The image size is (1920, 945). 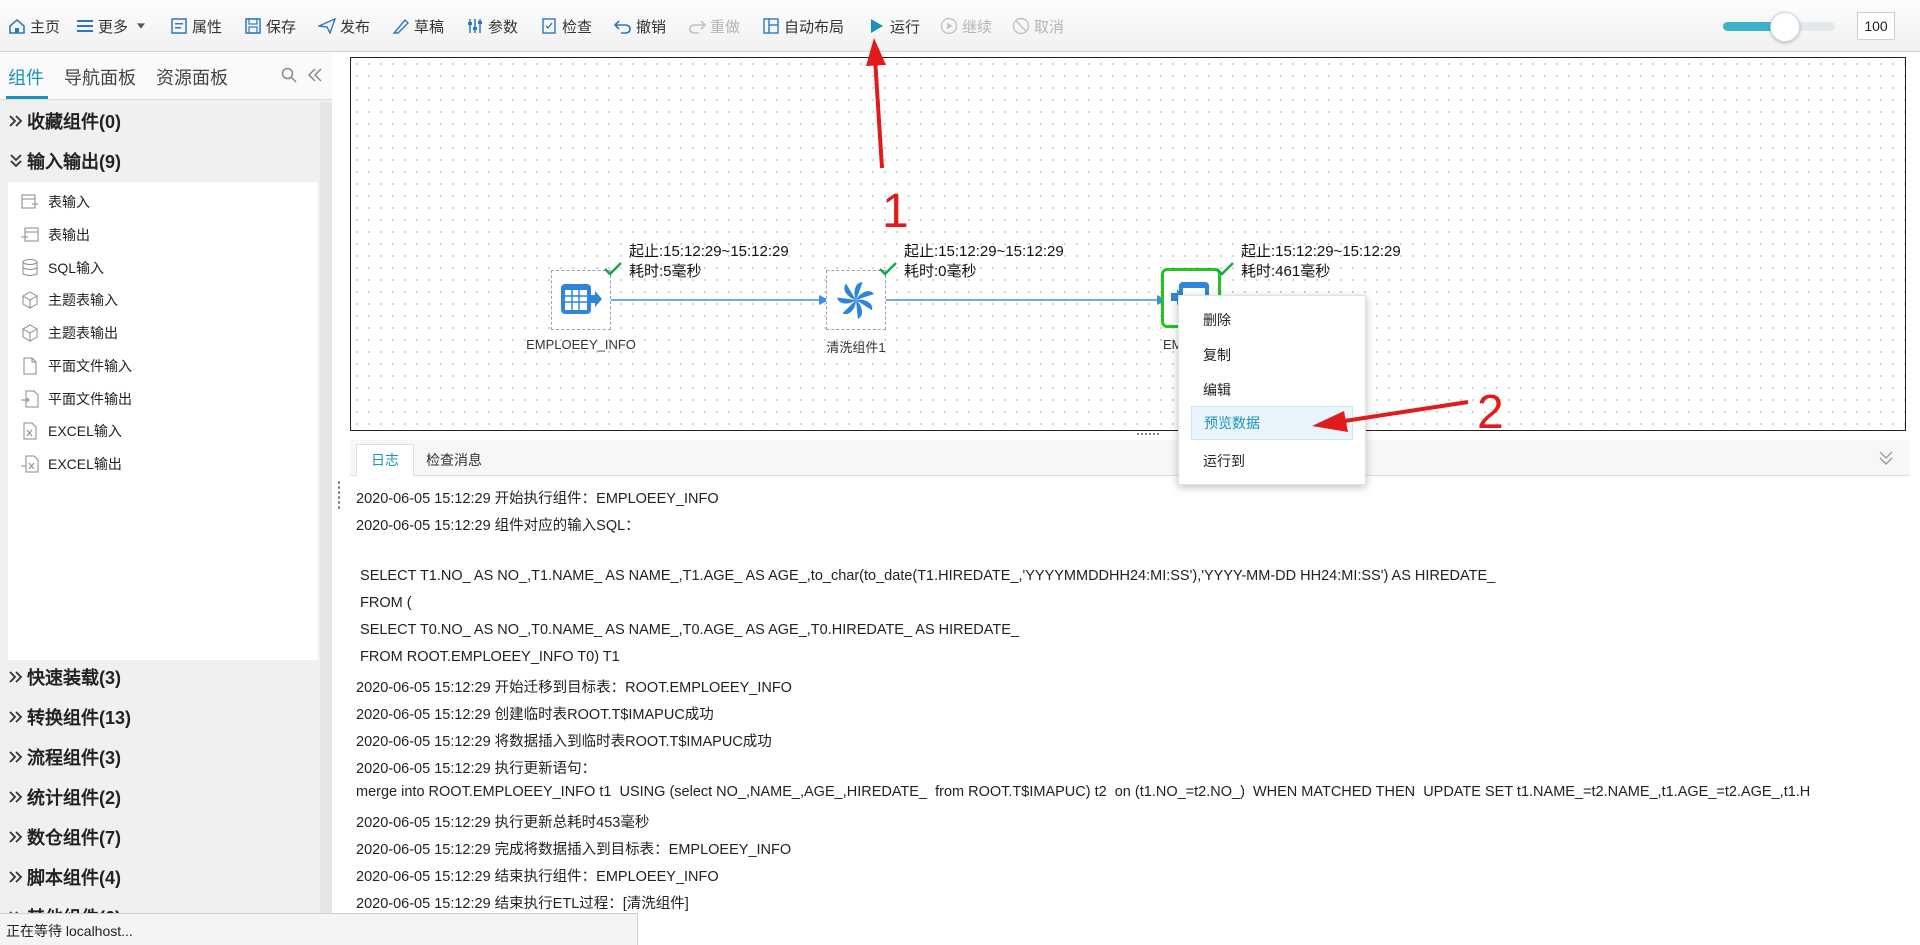 I want to click on params-button: 参数, so click(x=492, y=26).